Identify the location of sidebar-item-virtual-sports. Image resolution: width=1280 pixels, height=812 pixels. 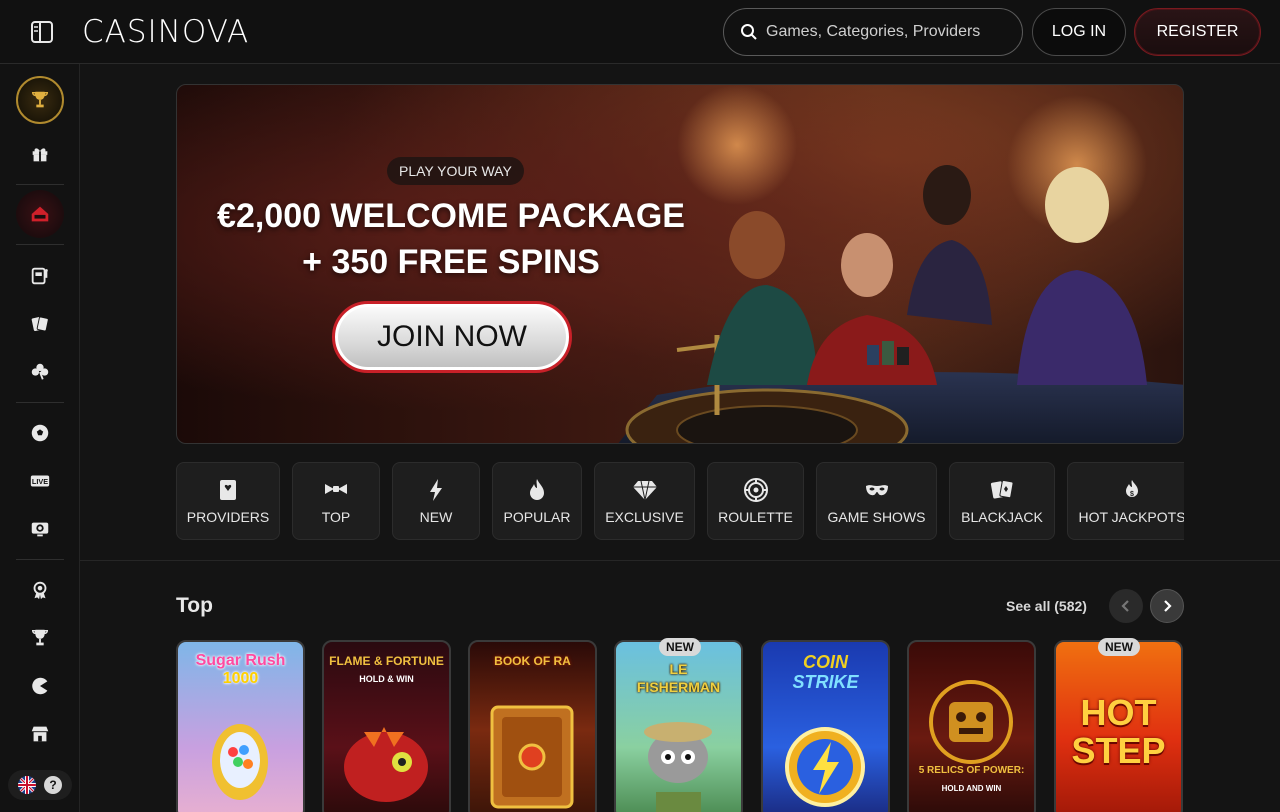
(40, 529).